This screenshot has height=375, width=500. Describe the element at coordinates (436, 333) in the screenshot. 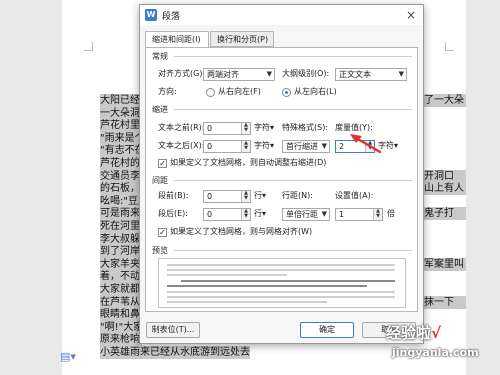

I see `check-icon: √` at that location.